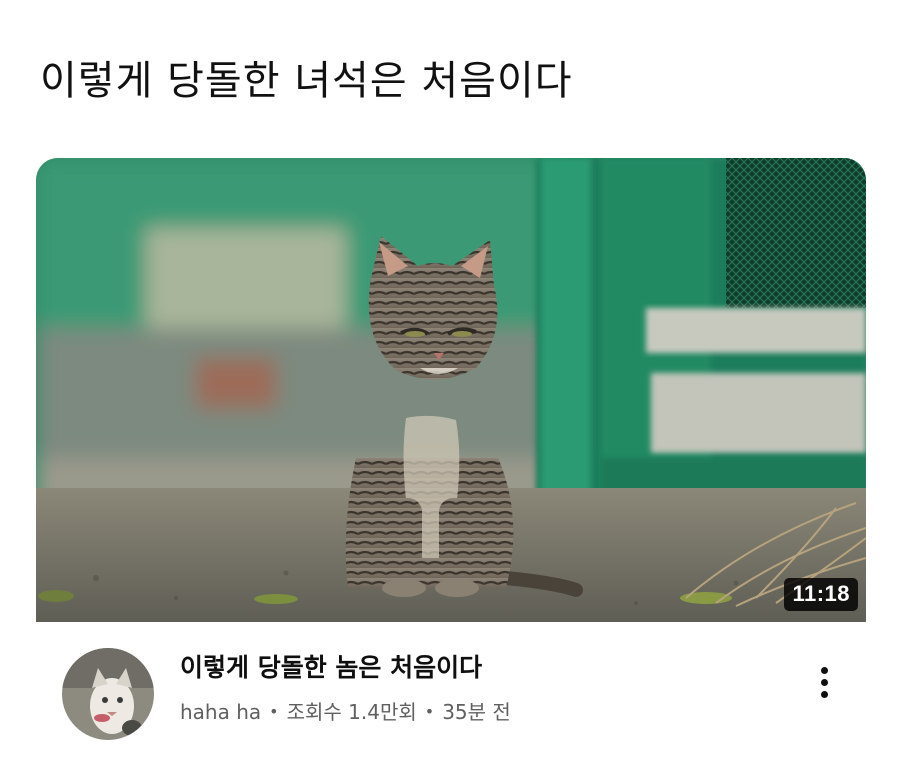 This screenshot has height=778, width=900. Describe the element at coordinates (451, 695) in the screenshot. I see `video-meta-row: 이렇게 당돌한 놈은 처음이다 haha ha • 조회수 1.4만회 • 35분 전` at that location.